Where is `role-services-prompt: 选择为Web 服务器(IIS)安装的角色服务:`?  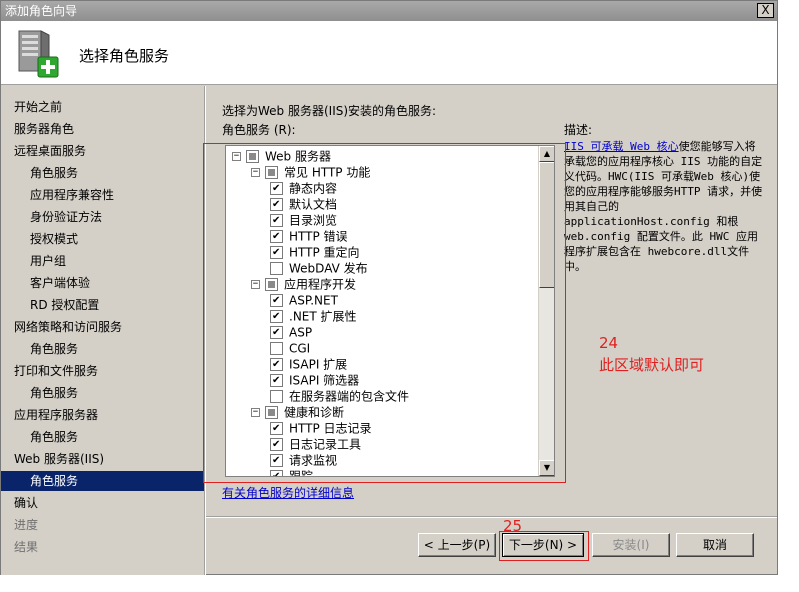
role-services-prompt: 选择为Web 服务器(IIS)安装的角色服务: is located at coordinates (329, 111).